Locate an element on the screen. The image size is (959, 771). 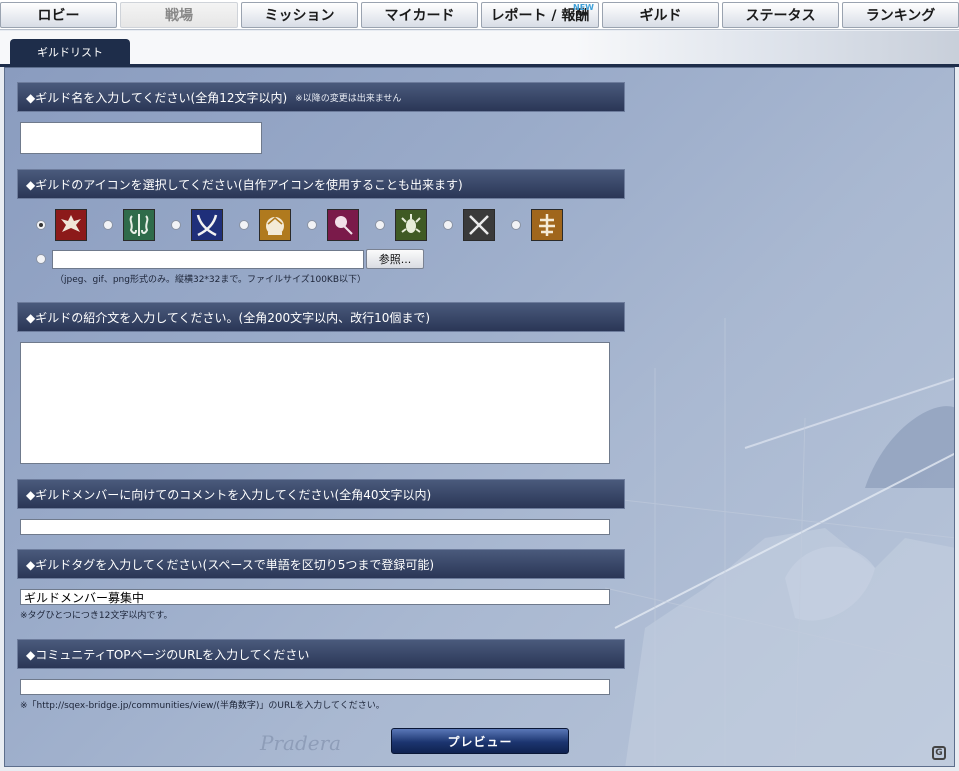
community-url-heading: ◆コミュニティTOPページのURLを入力してください is located at coordinates (321, 654).